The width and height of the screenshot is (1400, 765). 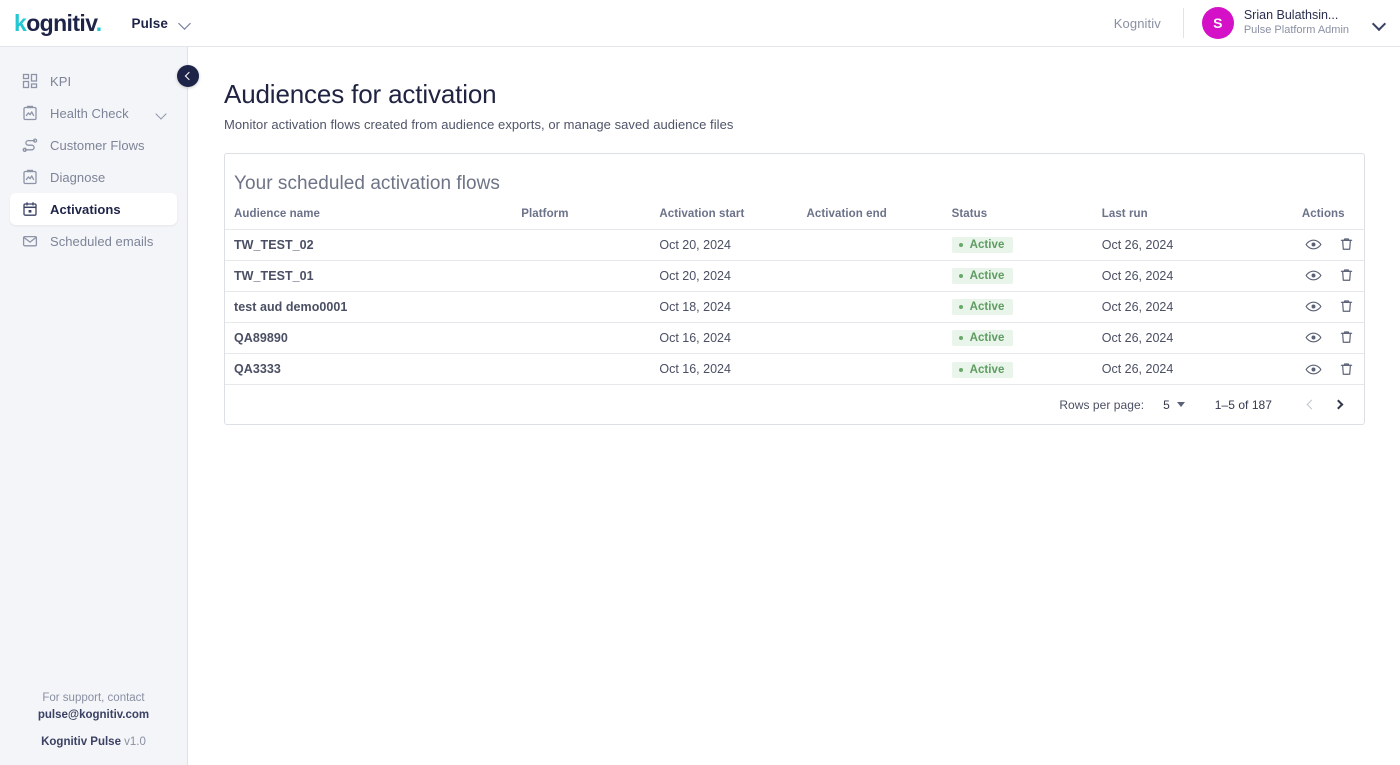 I want to click on rows-per-page-value: 5, so click(x=1166, y=404).